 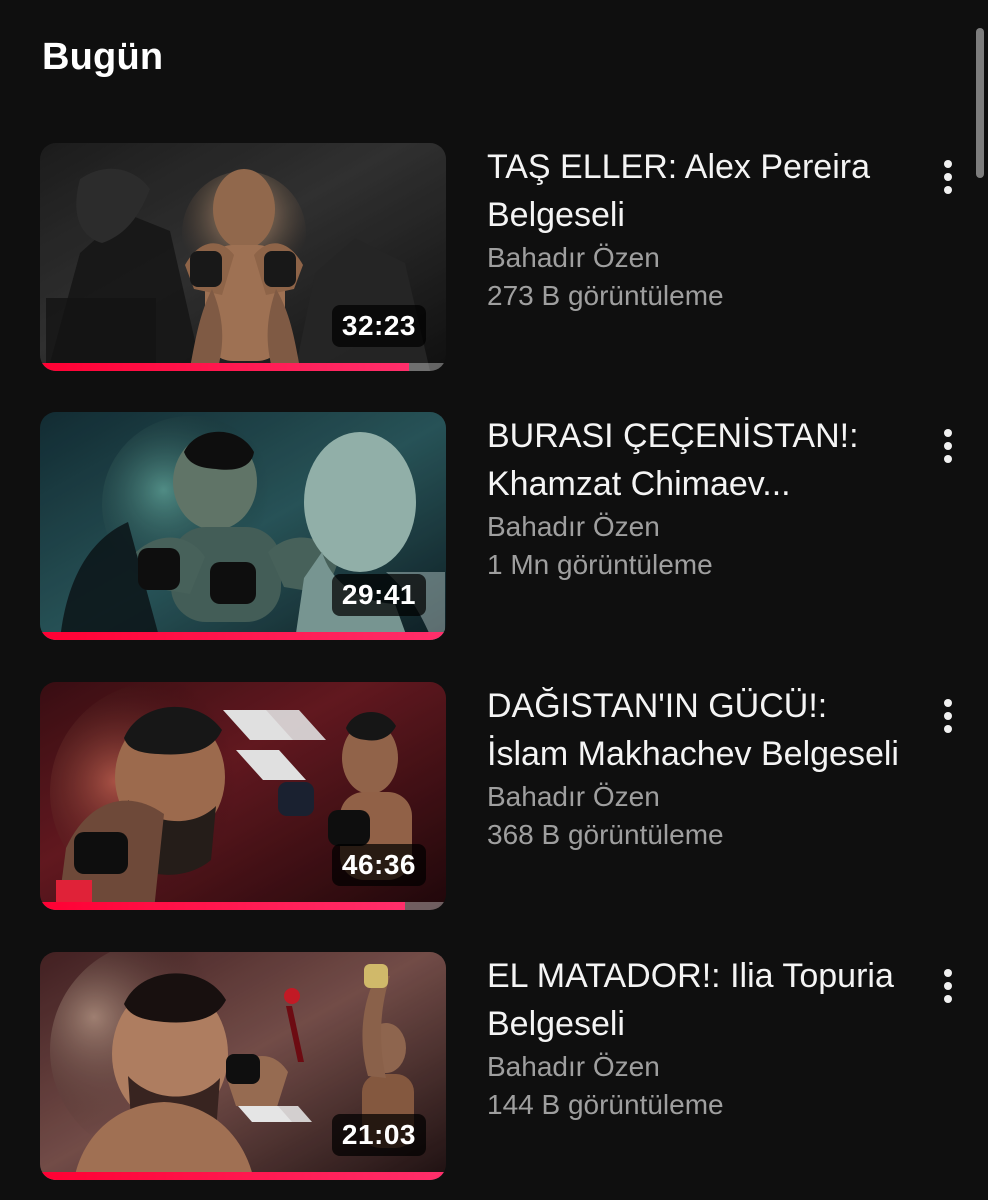 I want to click on video-thumbnail: 21:03, so click(x=243, y=1066).